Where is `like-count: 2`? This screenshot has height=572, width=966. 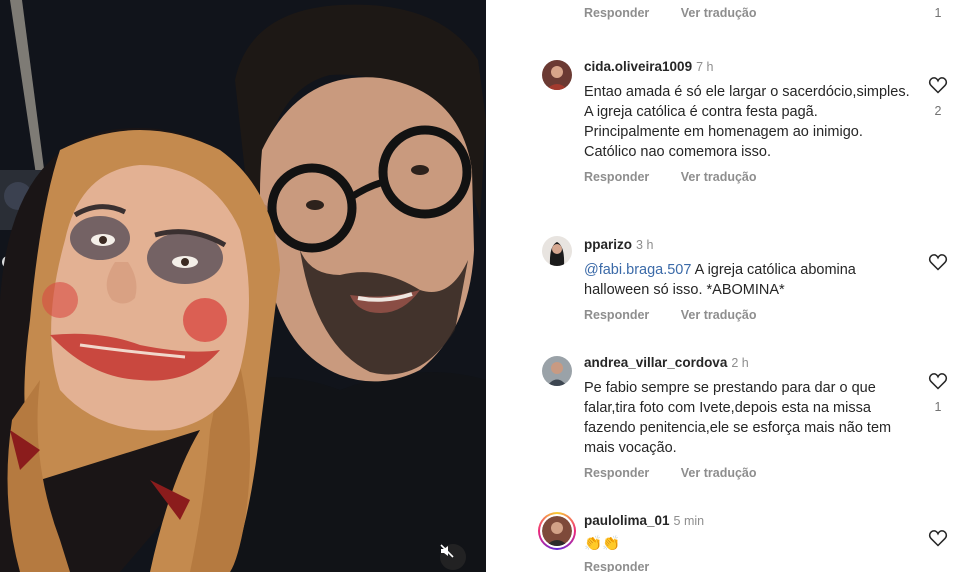 like-count: 2 is located at coordinates (938, 111).